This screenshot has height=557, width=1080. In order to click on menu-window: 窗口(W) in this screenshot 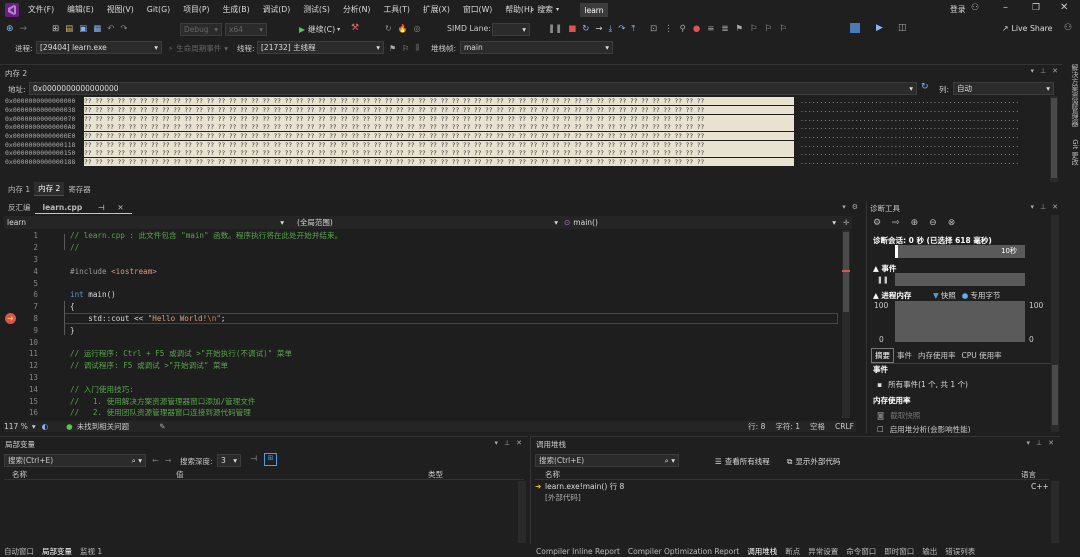, I will do `click(477, 9)`.